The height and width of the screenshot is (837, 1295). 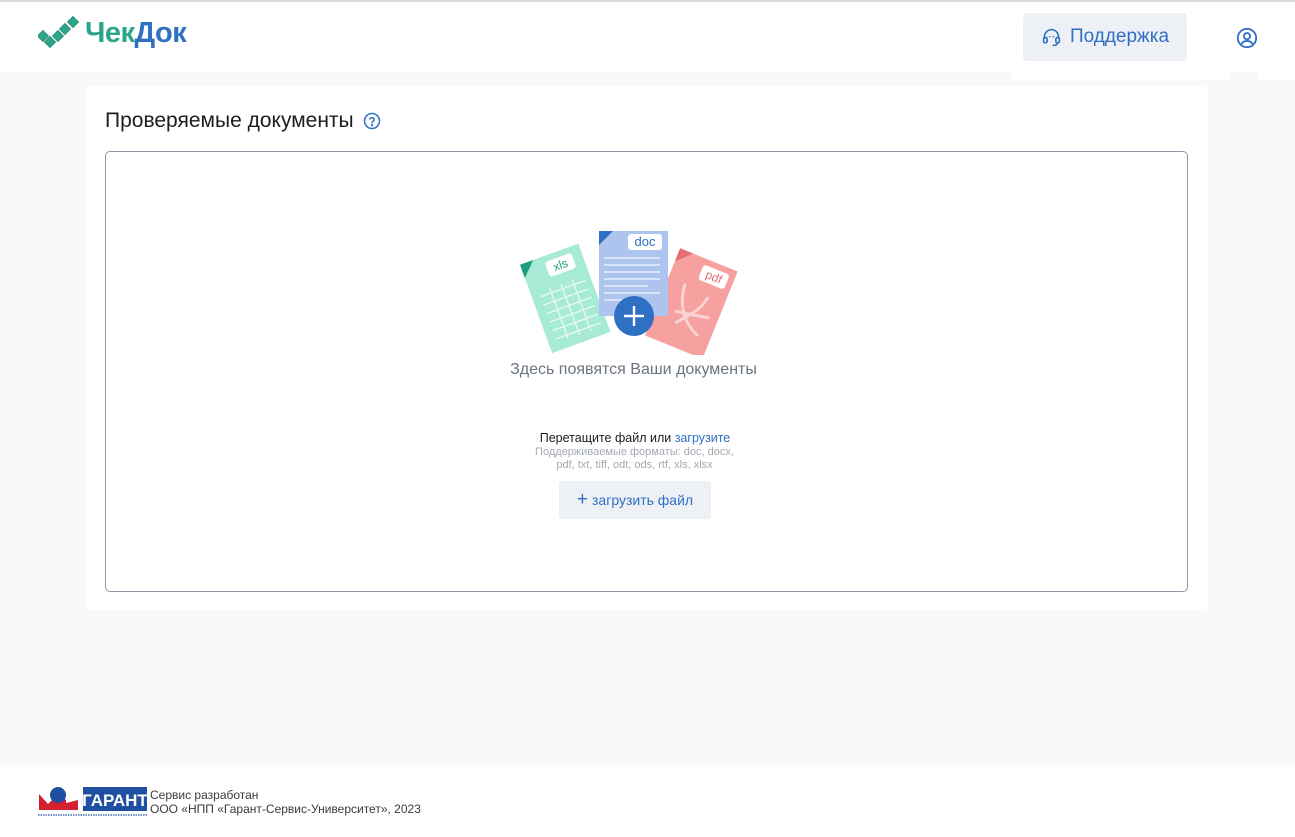 What do you see at coordinates (643, 500) in the screenshot?
I see `upload-file-button-label: загрузить файл` at bounding box center [643, 500].